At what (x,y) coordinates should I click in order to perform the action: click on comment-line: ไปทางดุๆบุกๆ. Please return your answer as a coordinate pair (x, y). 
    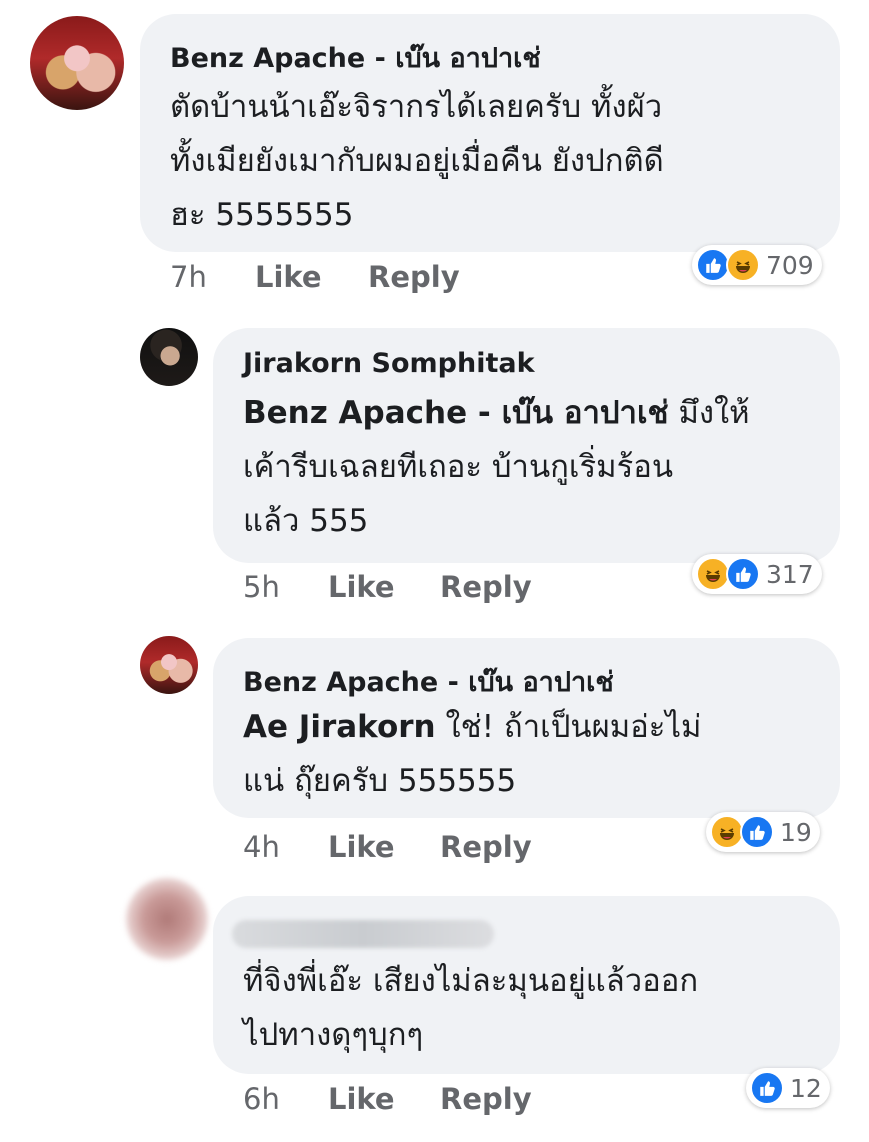
    Looking at the image, I should click on (333, 1035).